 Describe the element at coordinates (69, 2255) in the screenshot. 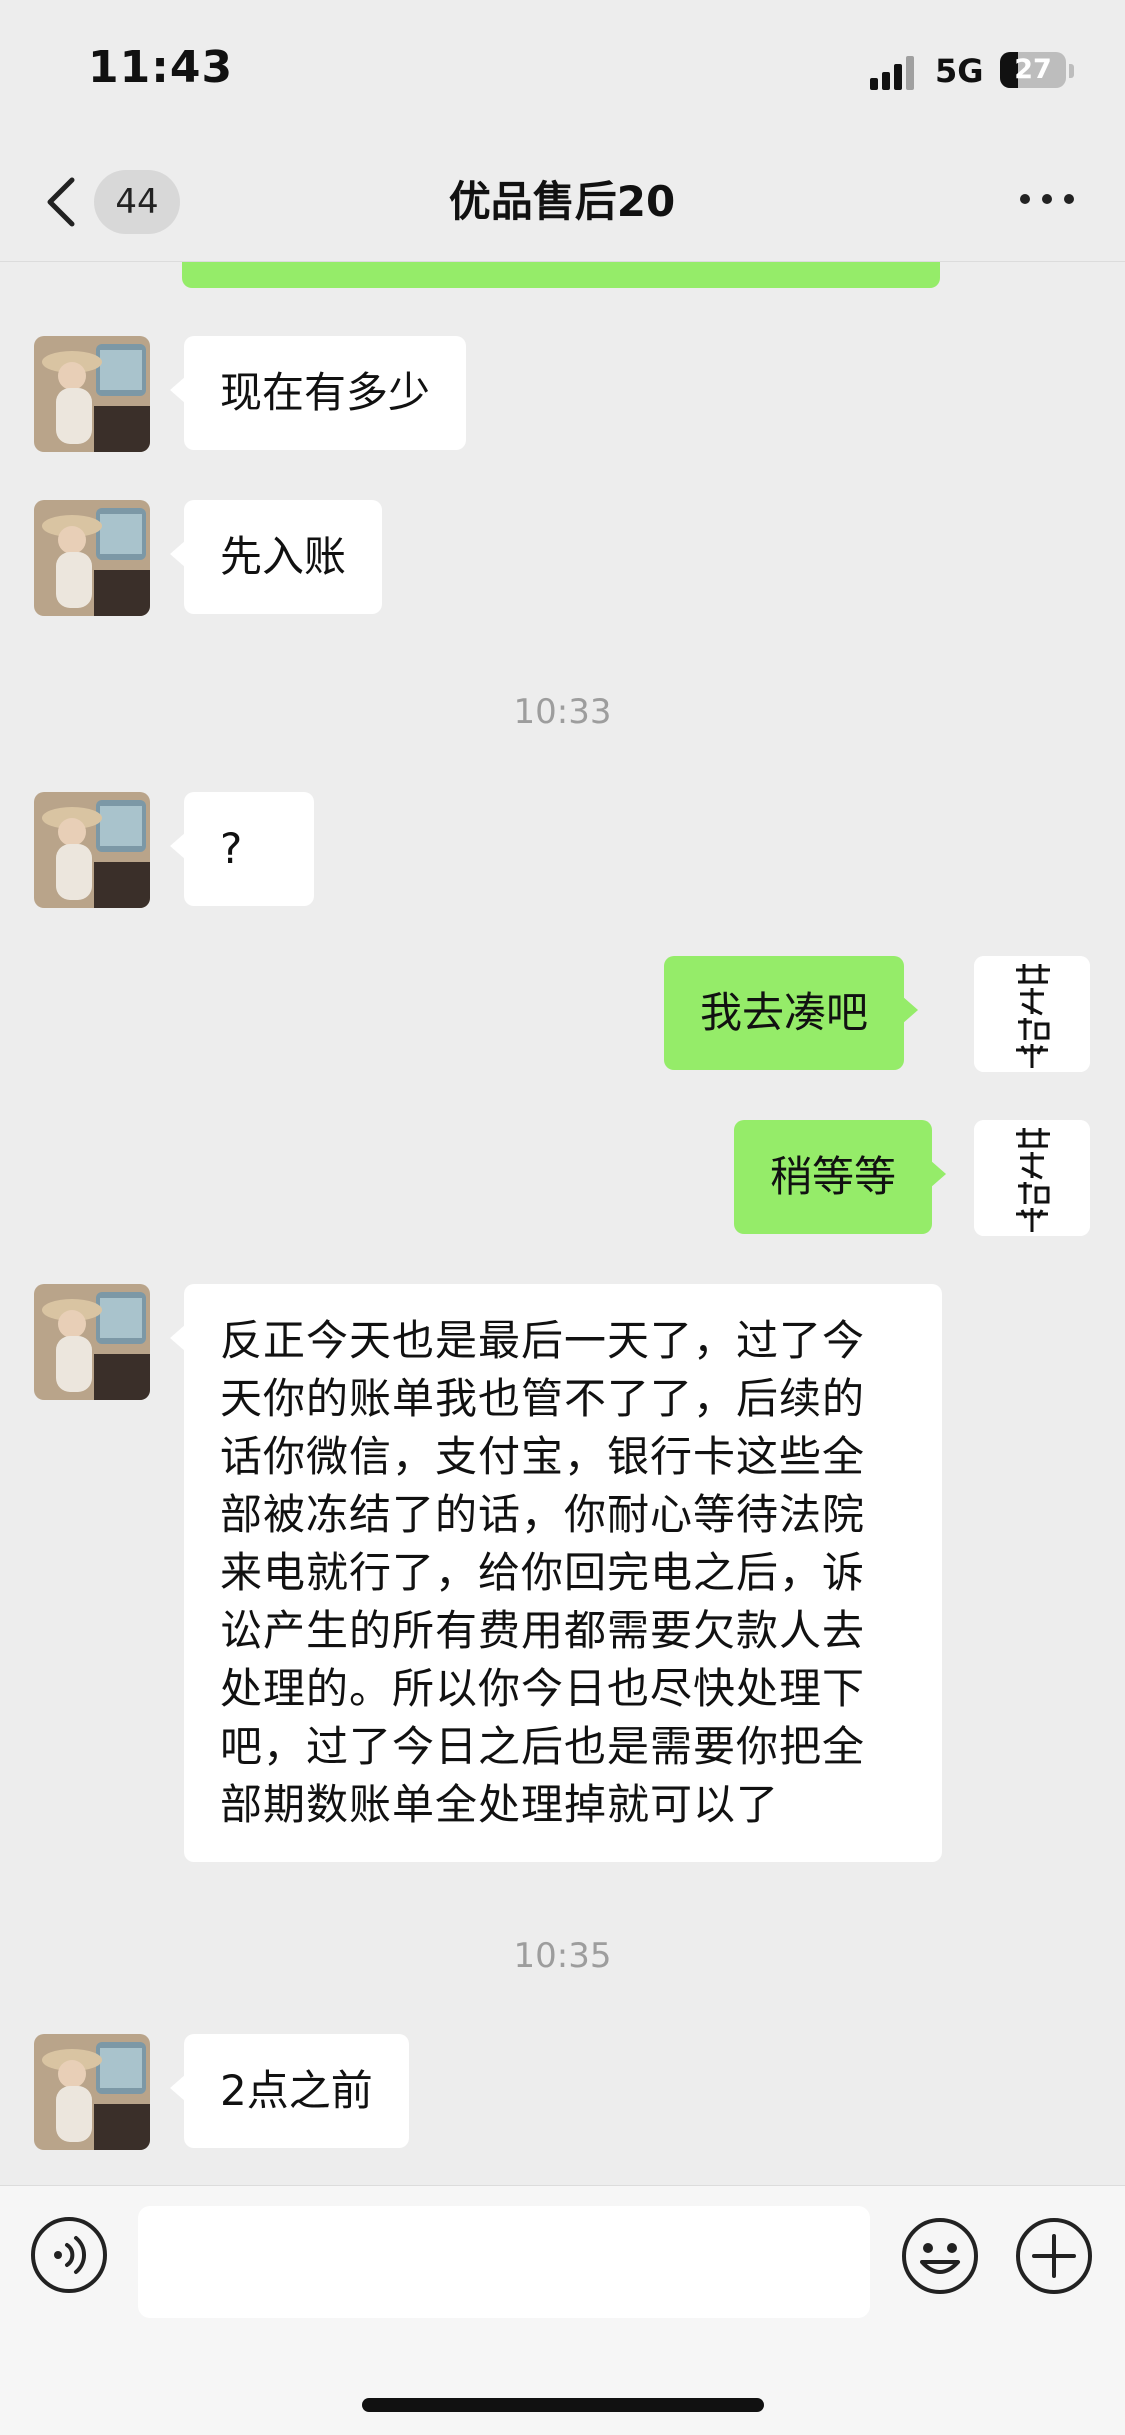

I see `voice-input-icon` at that location.